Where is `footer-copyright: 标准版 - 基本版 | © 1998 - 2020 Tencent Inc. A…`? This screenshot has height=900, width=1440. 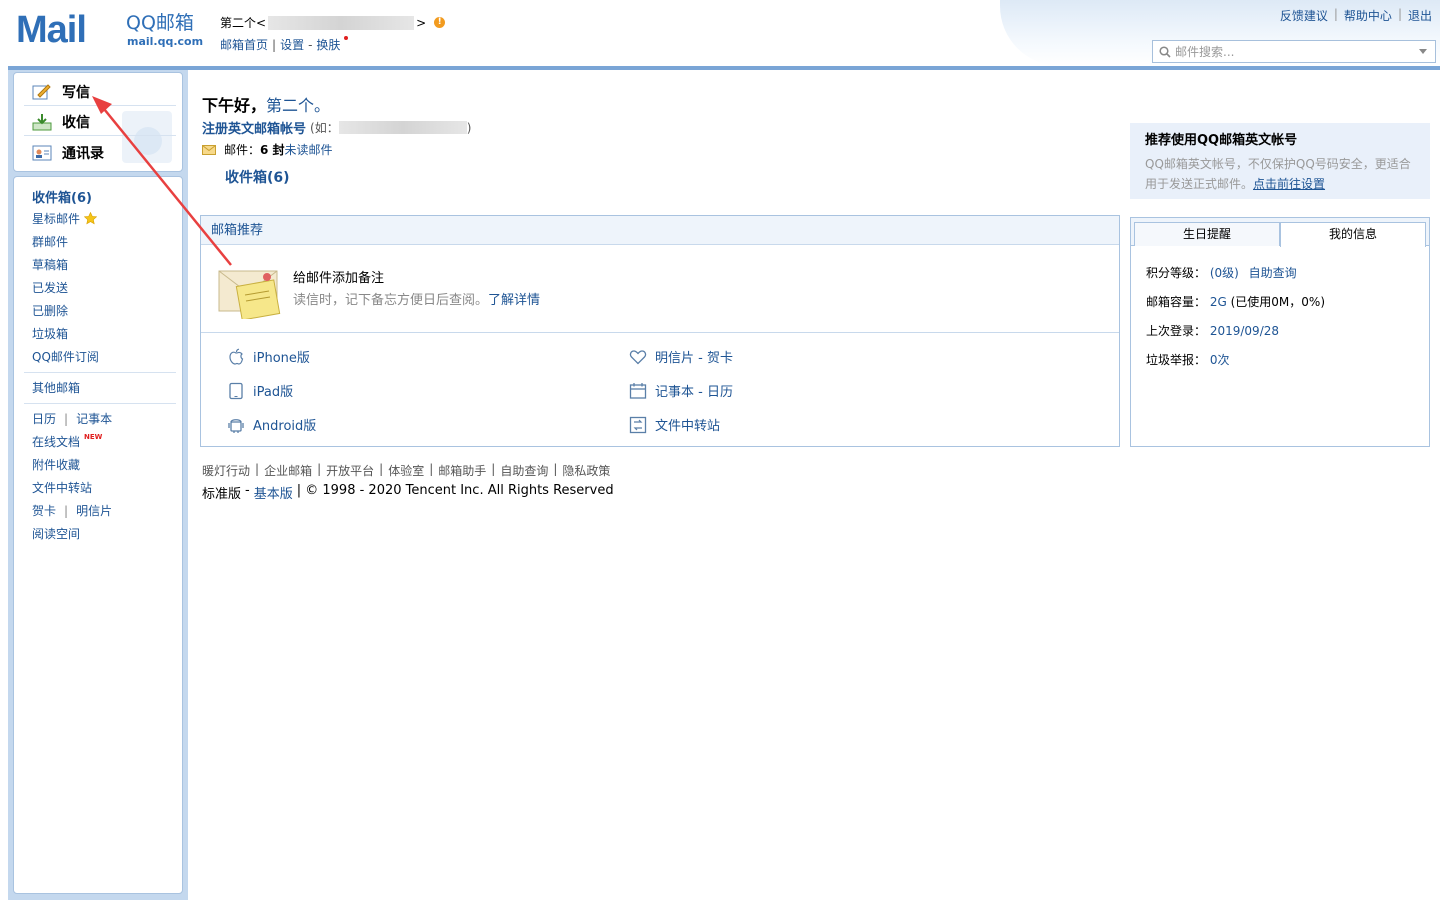 footer-copyright: 标准版 - 基本版 | © 1998 - 2020 Tencent Inc. A… is located at coordinates (408, 492).